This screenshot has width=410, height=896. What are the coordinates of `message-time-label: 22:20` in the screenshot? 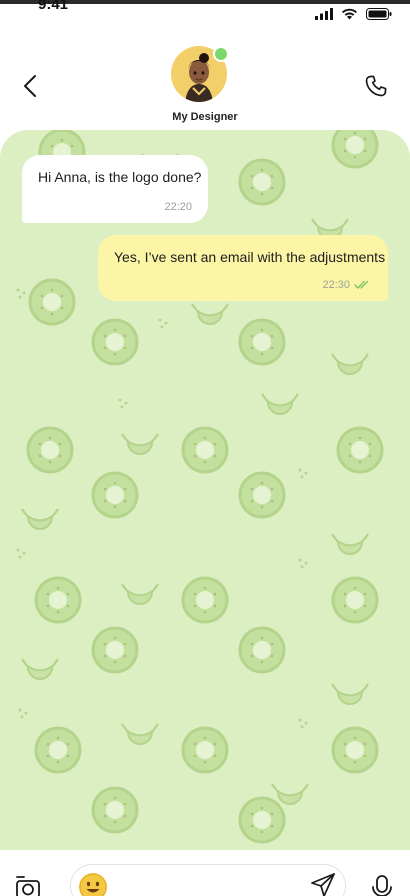 It's located at (178, 207).